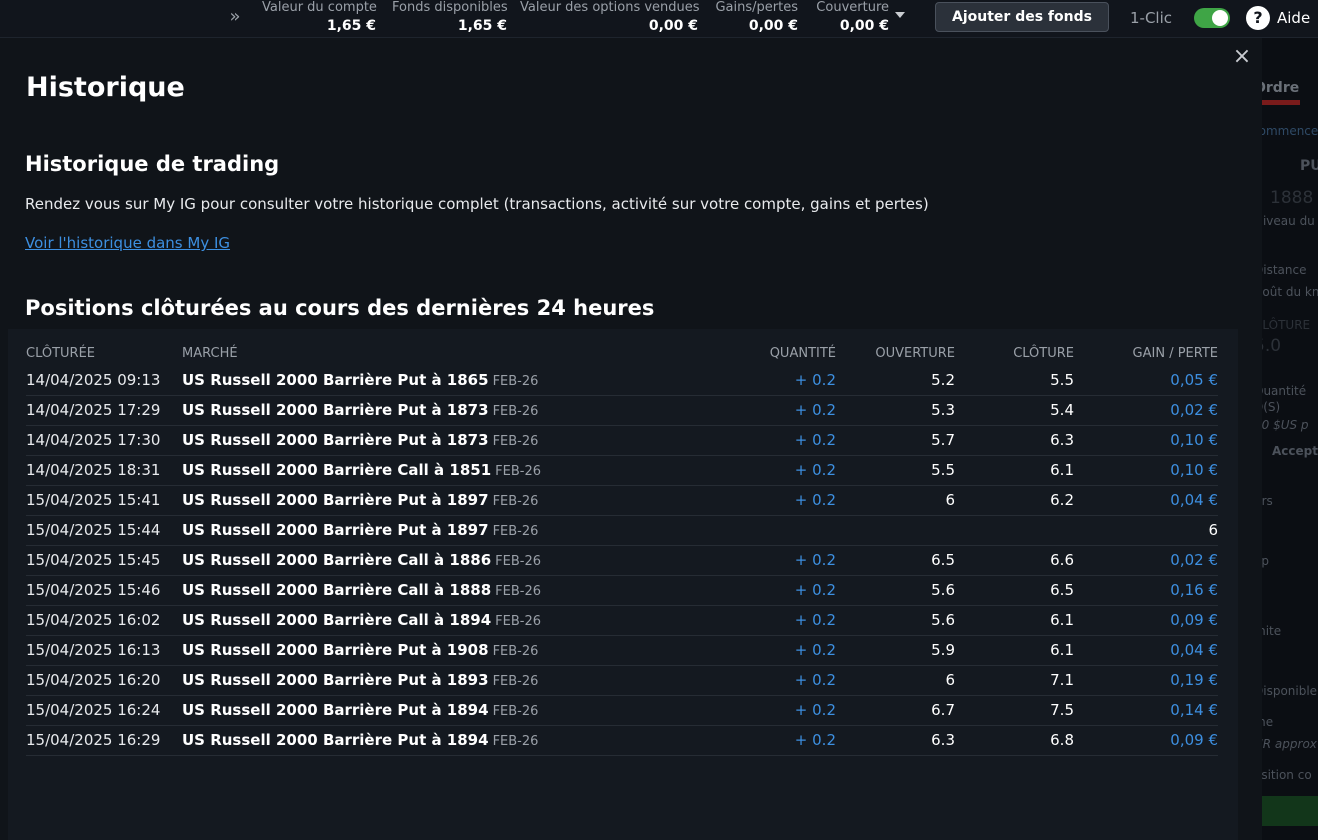 The height and width of the screenshot is (840, 1318). Describe the element at coordinates (1292, 198) in the screenshot. I see `bg-text: 1888` at that location.